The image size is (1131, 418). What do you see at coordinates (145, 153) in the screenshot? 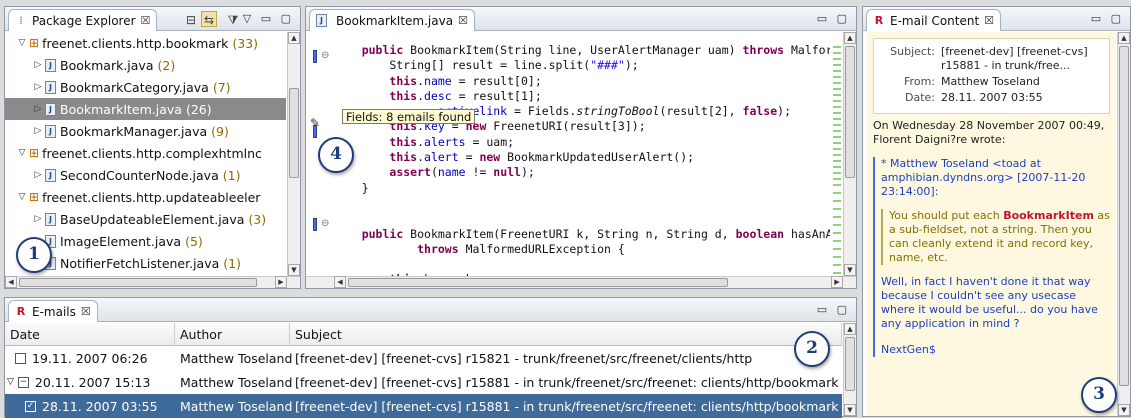
I see `tree-item: ▽ ⊞ freenet.clients.http.complexhtmlnc` at bounding box center [145, 153].